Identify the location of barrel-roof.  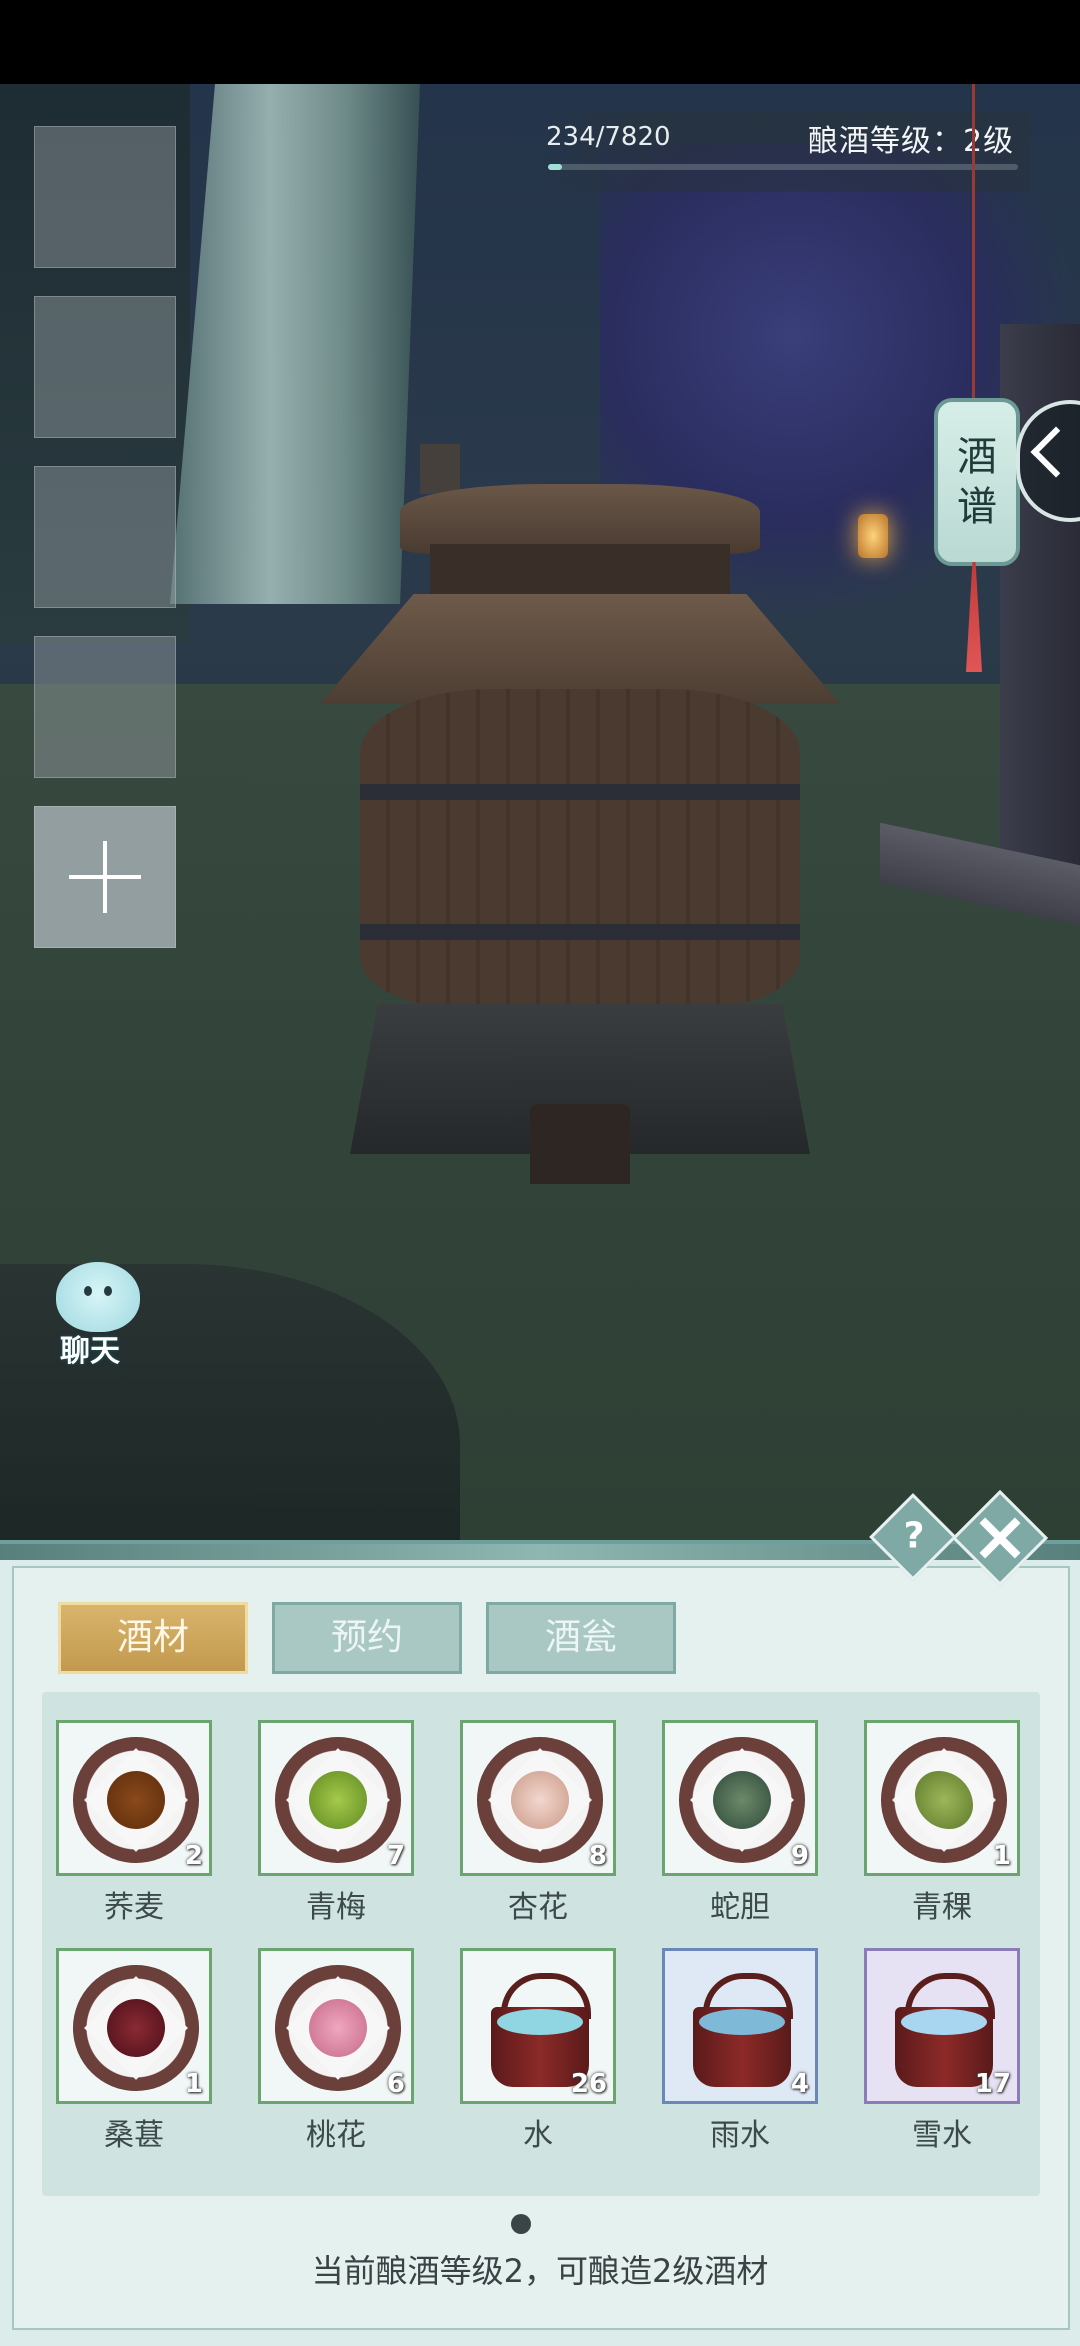
(580, 649).